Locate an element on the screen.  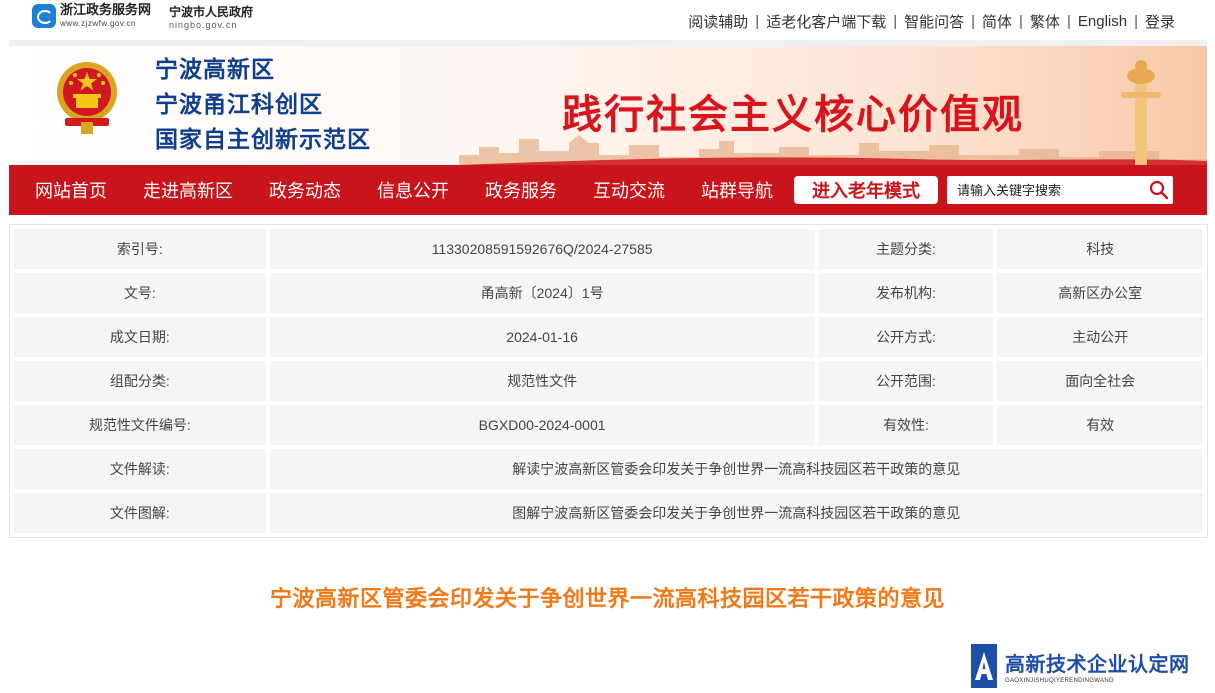
document-title: 宁波高新区管委会印发关于争创世界一流高科技园区若干政策的意见 is located at coordinates (607, 598).